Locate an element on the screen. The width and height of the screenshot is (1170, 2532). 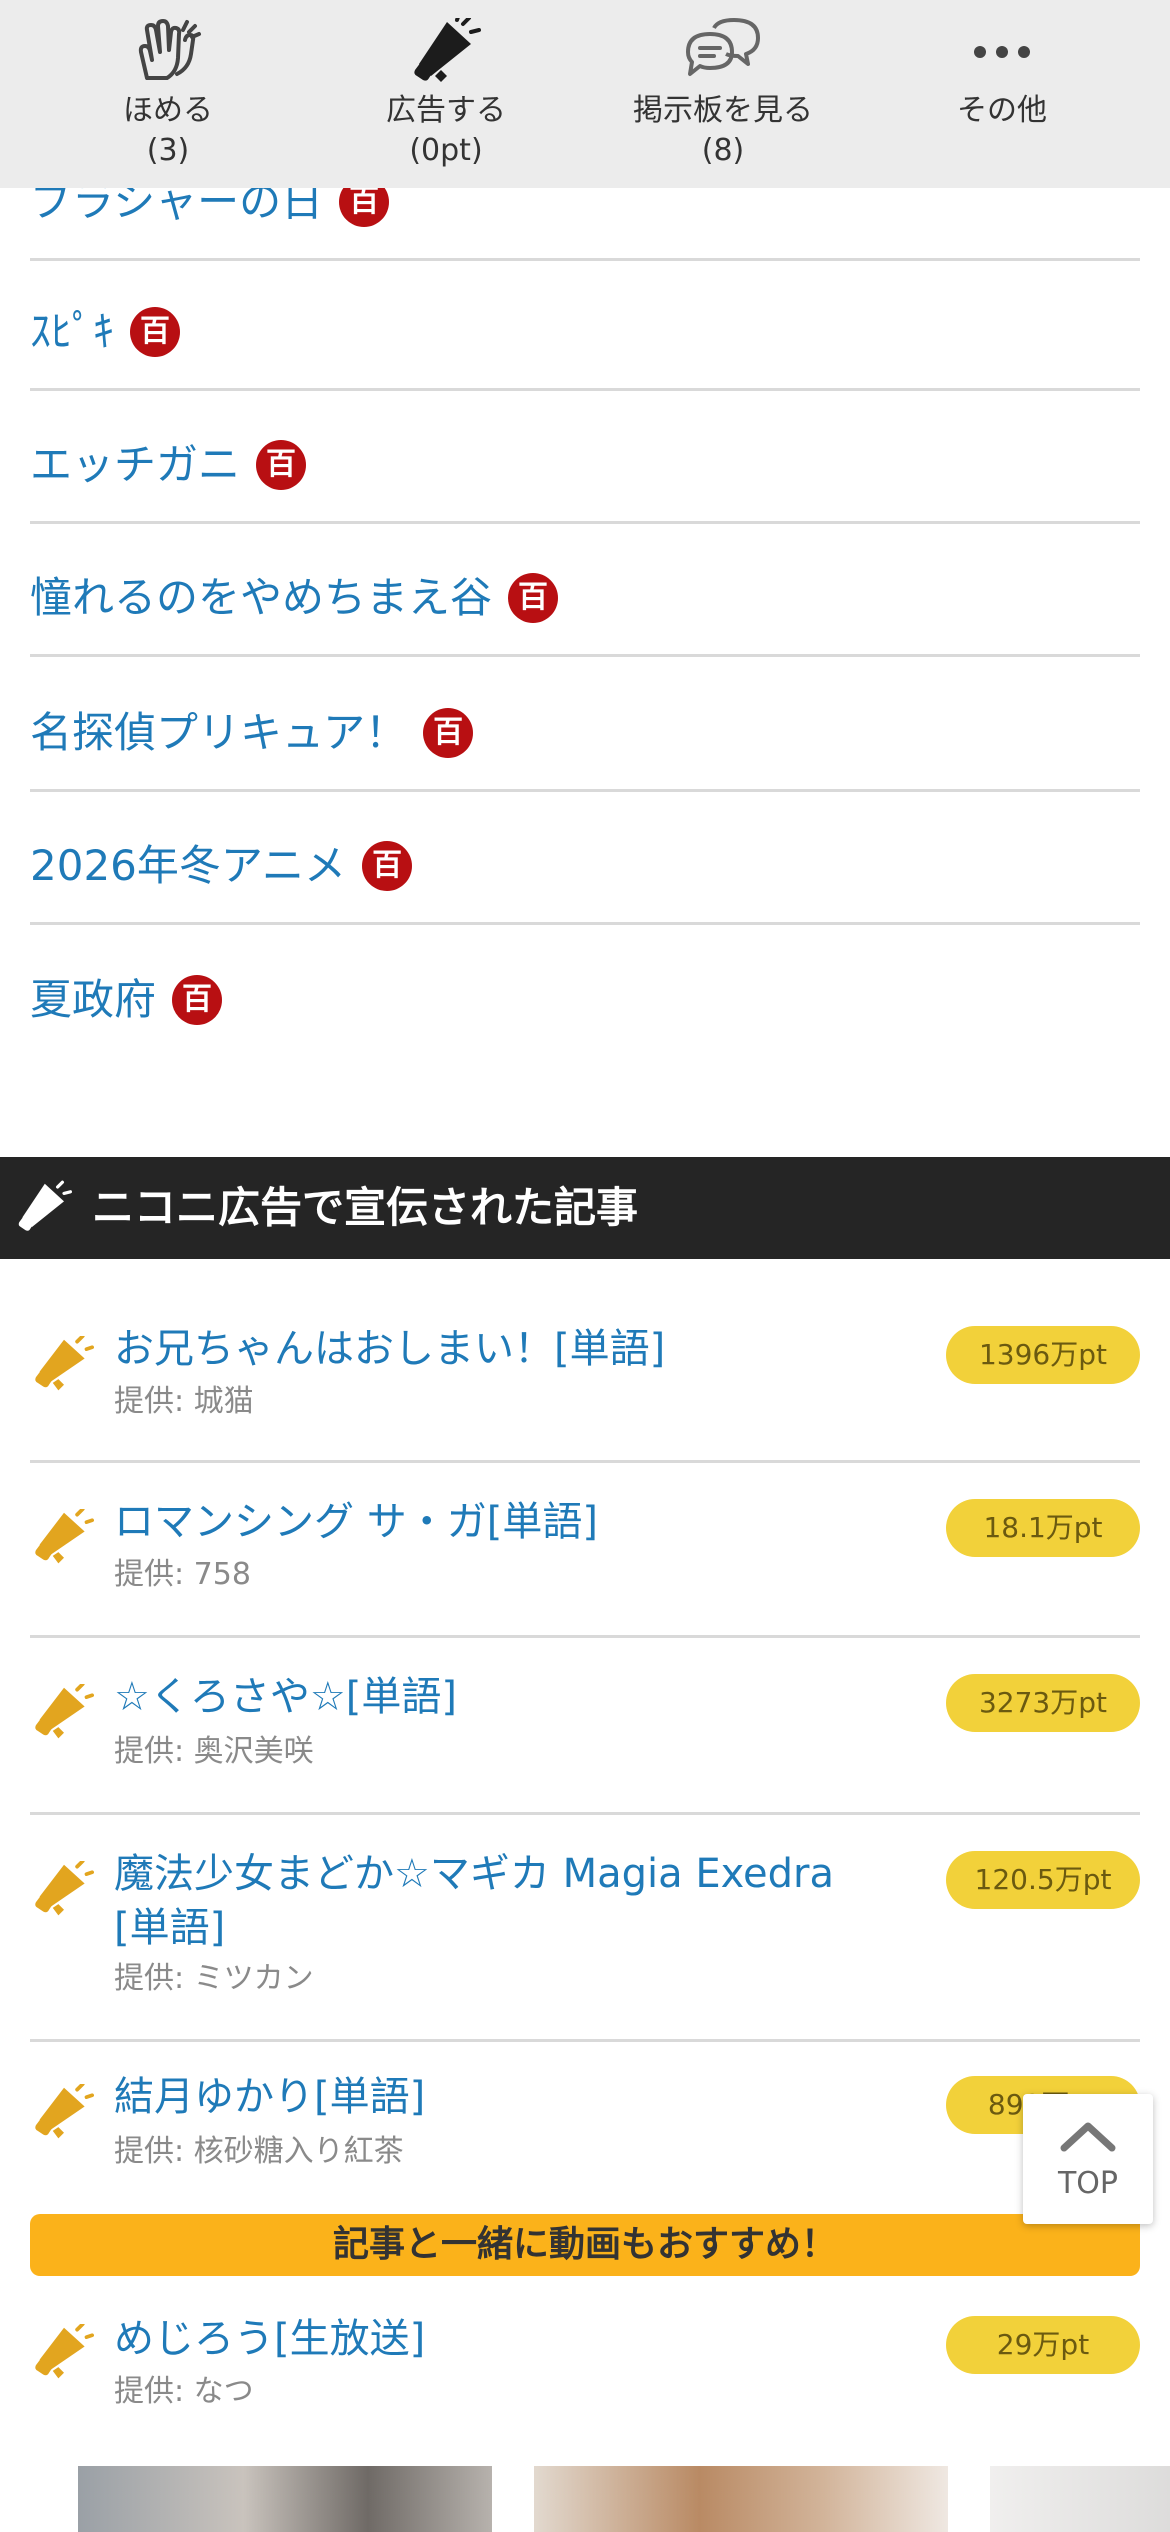
related-item: 名探偵プリキュア！ 百 is located at coordinates (585, 725).